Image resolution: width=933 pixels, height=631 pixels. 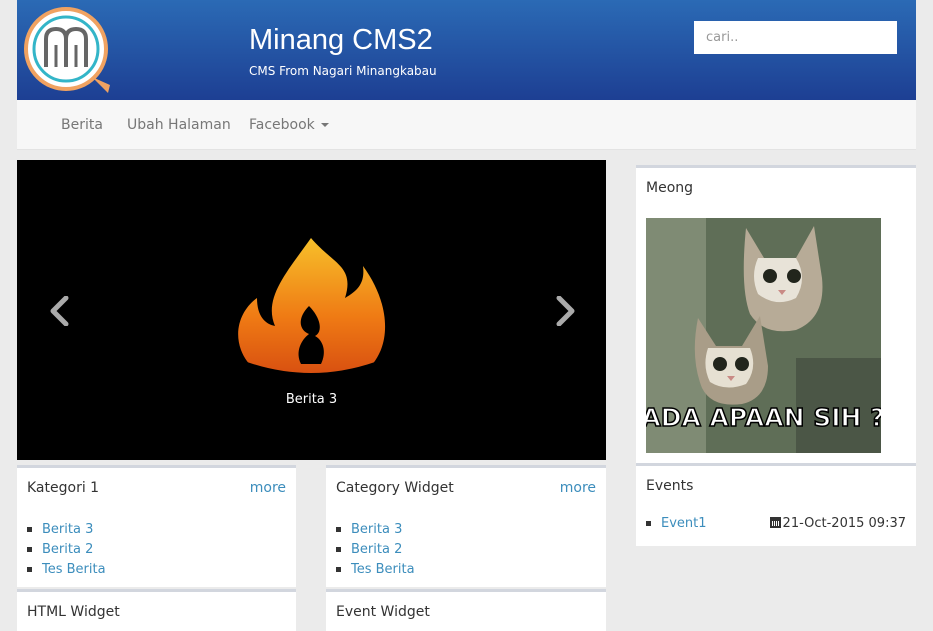 What do you see at coordinates (466, 125) in the screenshot?
I see `navbar: Berita Ubah Halaman Facebook` at bounding box center [466, 125].